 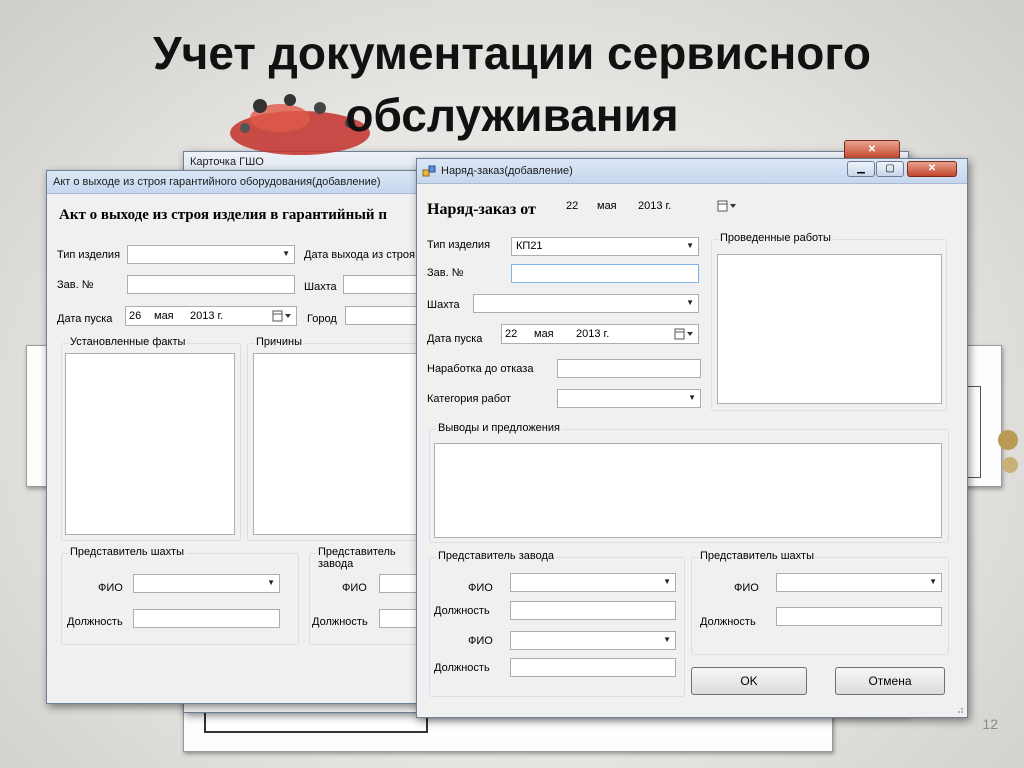 I want to click on order-date-day: 22, so click(x=572, y=206).